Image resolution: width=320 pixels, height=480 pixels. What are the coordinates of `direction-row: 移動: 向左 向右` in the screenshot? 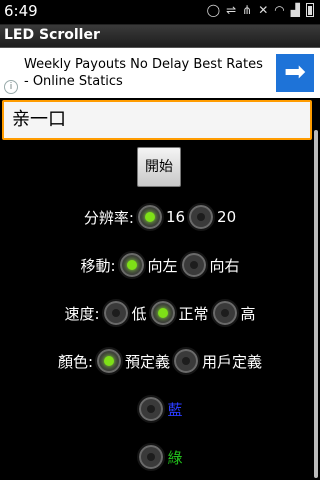 It's located at (160, 265).